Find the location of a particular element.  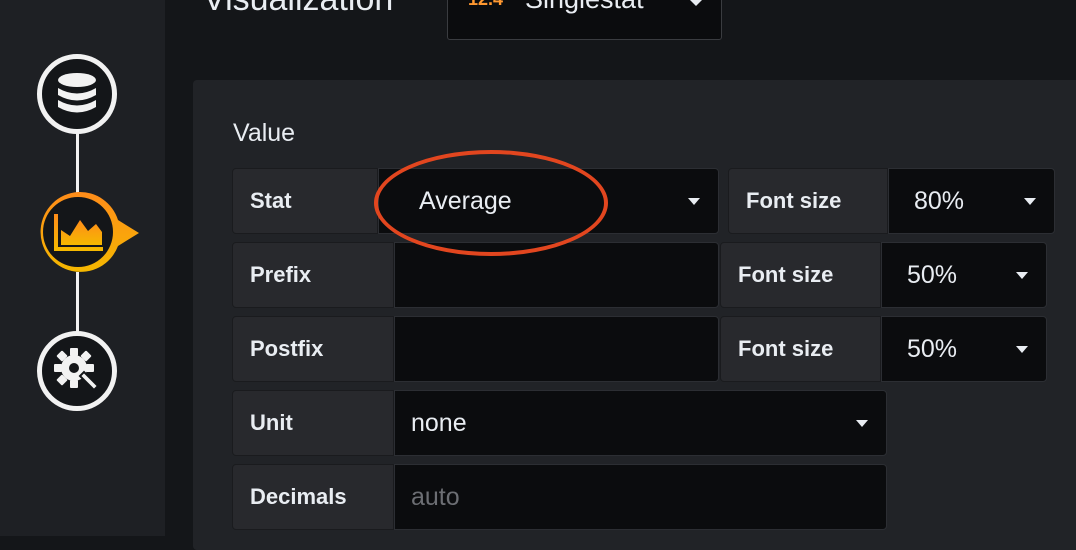

postfix-label: Postfix is located at coordinates (313, 349).